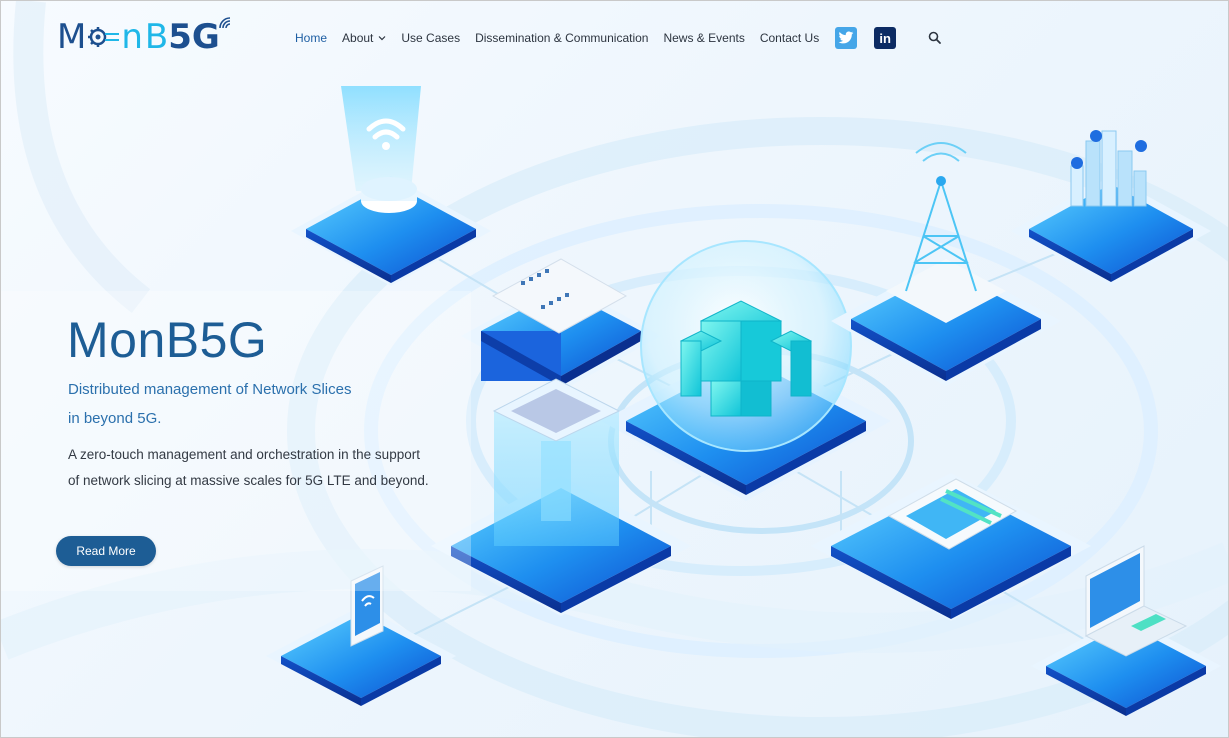 This screenshot has height=738, width=1229. I want to click on nav-news-events: News & Events, so click(703, 38).